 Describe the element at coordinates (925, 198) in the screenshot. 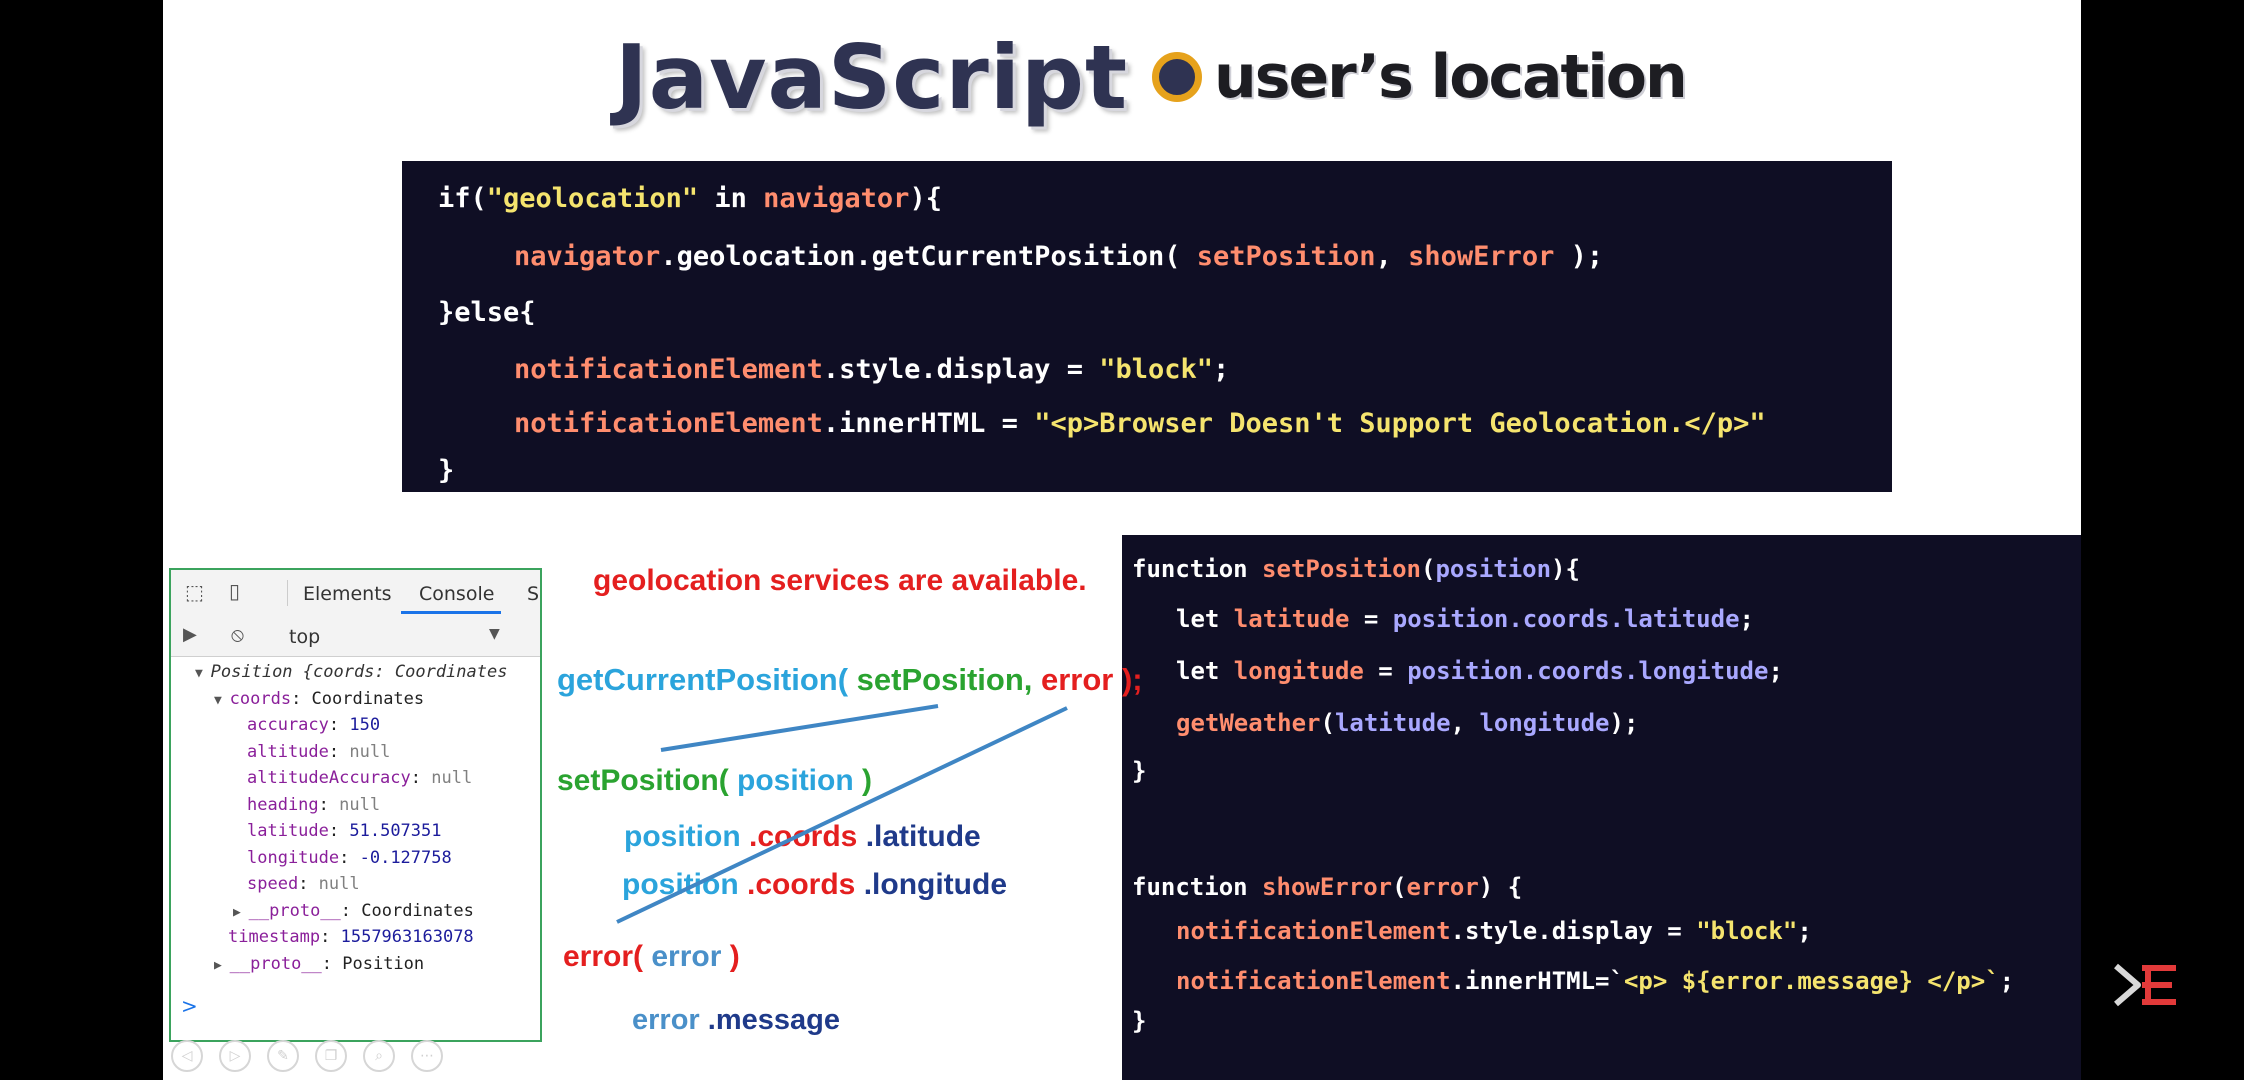

I see `code-token: ){` at that location.